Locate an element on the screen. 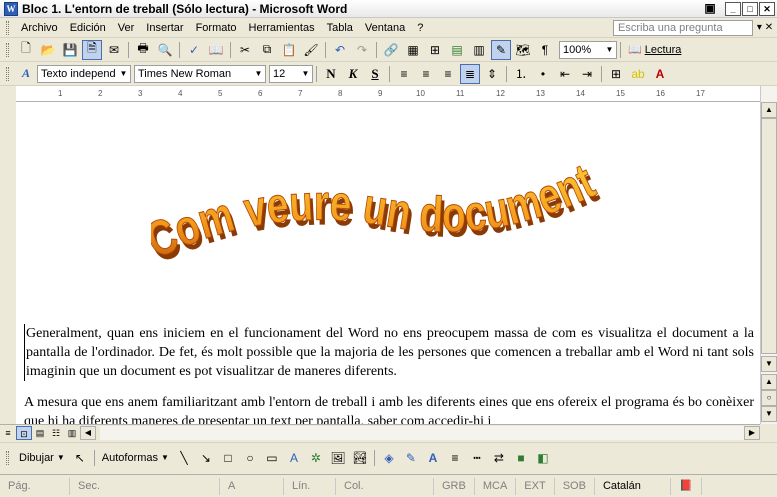 This screenshot has height=497, width=777. minimize-button: _ is located at coordinates (733, 8).